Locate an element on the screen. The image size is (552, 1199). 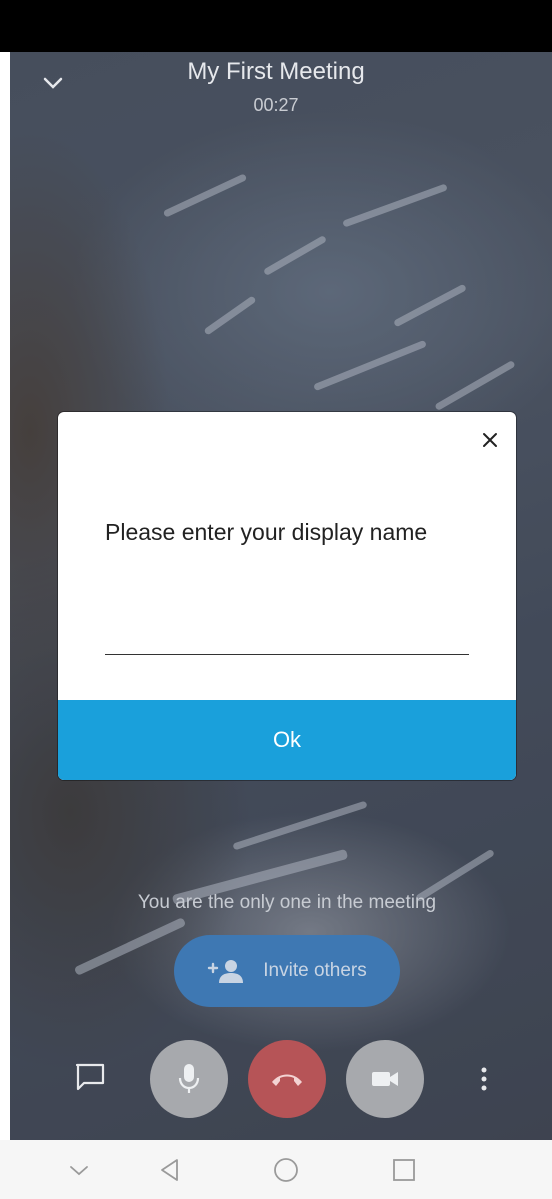
back-icon is located at coordinates (170, 1170).